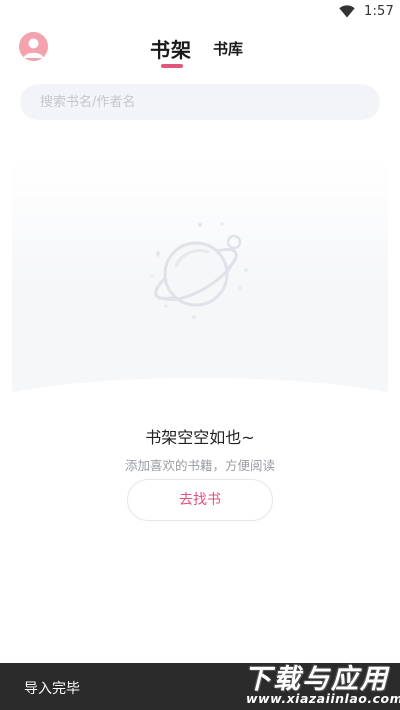 This screenshot has height=710, width=400. What do you see at coordinates (200, 500) in the screenshot?
I see `find-books-button: 去找书` at bounding box center [200, 500].